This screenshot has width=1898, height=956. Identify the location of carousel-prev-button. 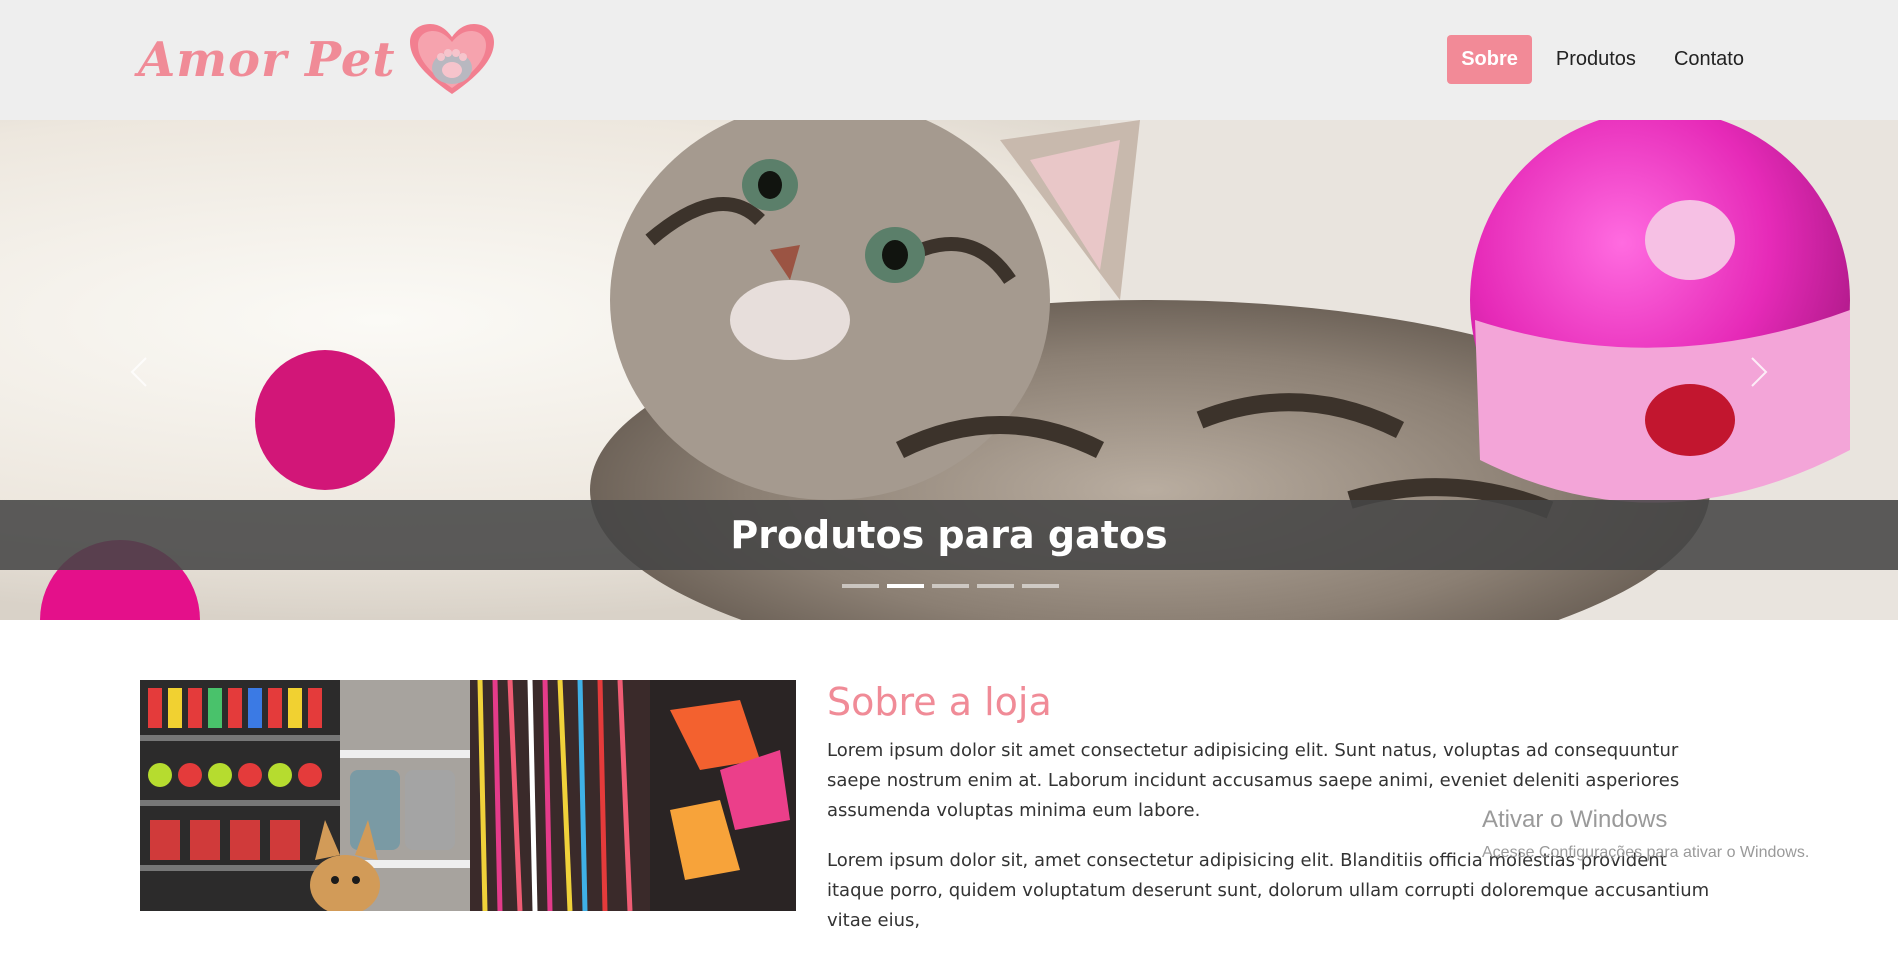
(140, 372).